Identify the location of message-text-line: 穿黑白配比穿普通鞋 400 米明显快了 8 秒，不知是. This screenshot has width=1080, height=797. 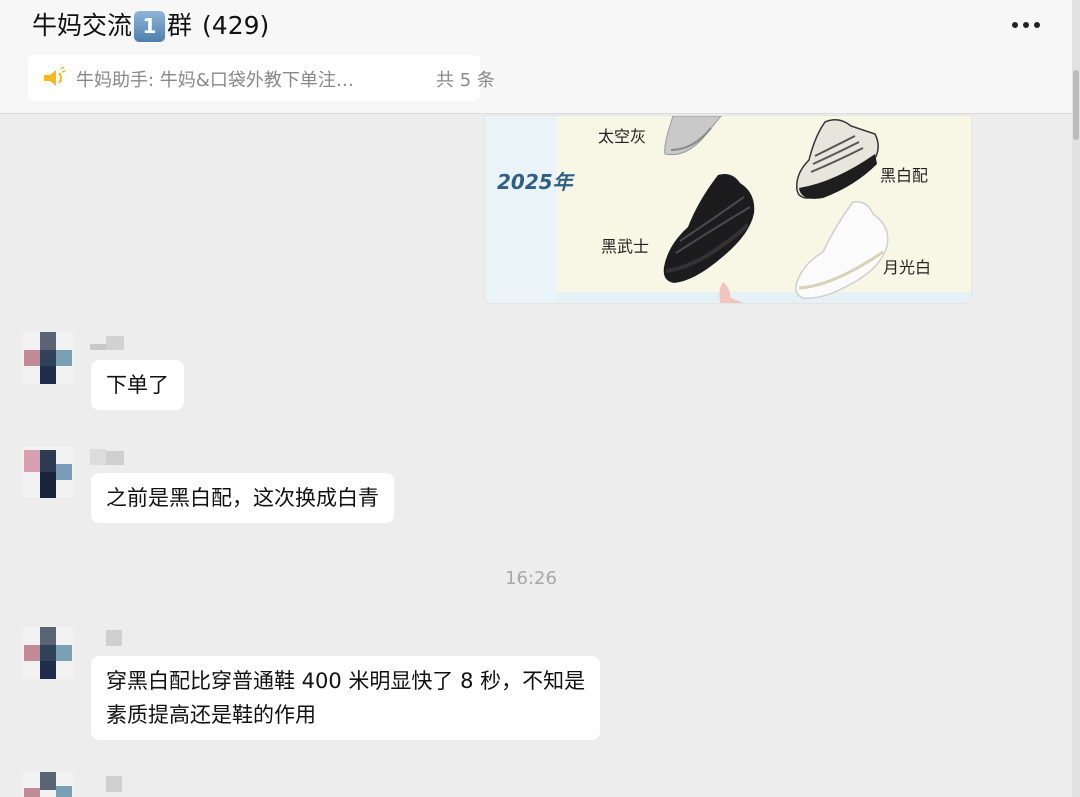
(346, 681).